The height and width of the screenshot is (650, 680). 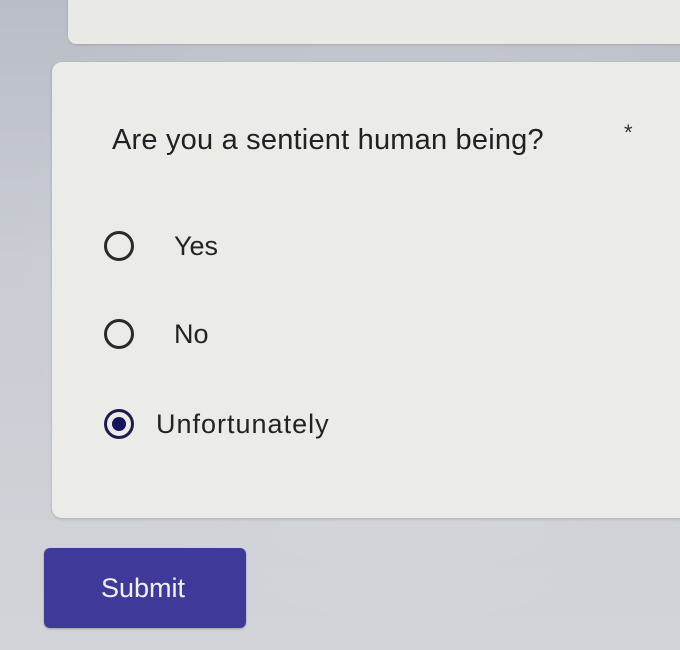 I want to click on submit-button-label: Submit, so click(x=143, y=587).